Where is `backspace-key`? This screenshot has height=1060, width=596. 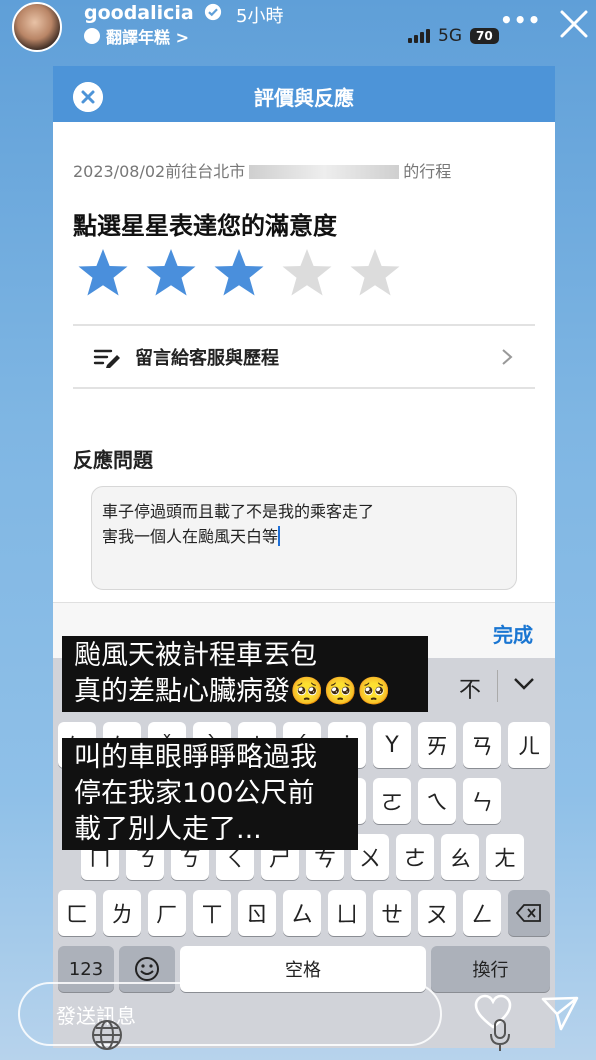 backspace-key is located at coordinates (529, 913).